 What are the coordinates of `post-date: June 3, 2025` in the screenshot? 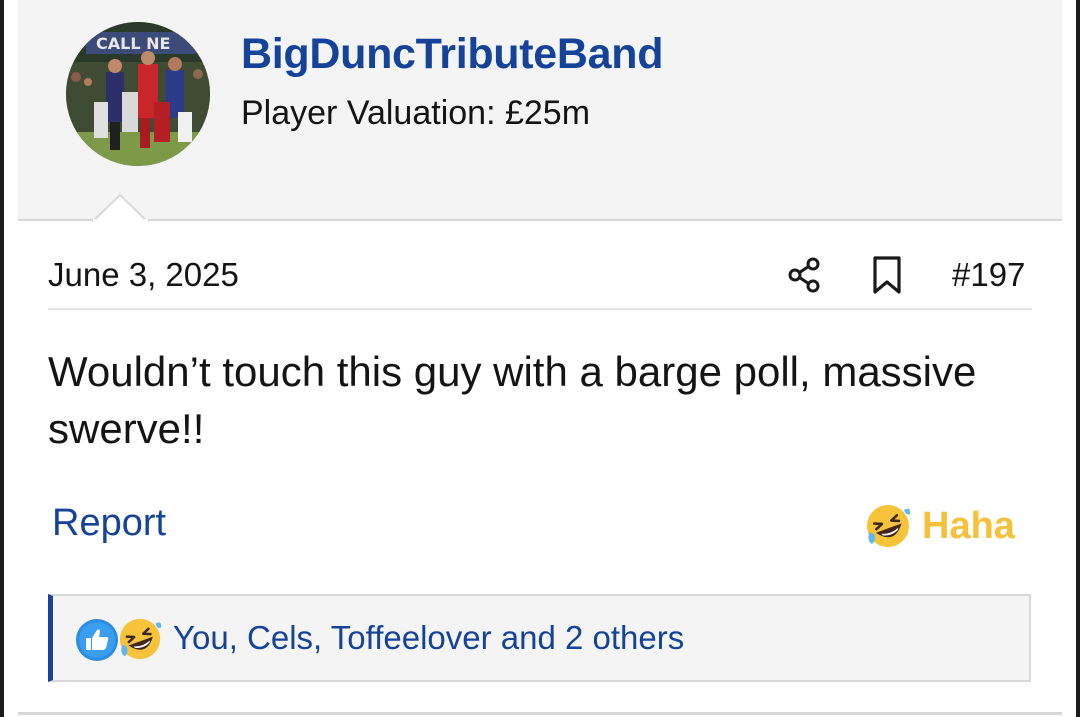 It's located at (143, 275).